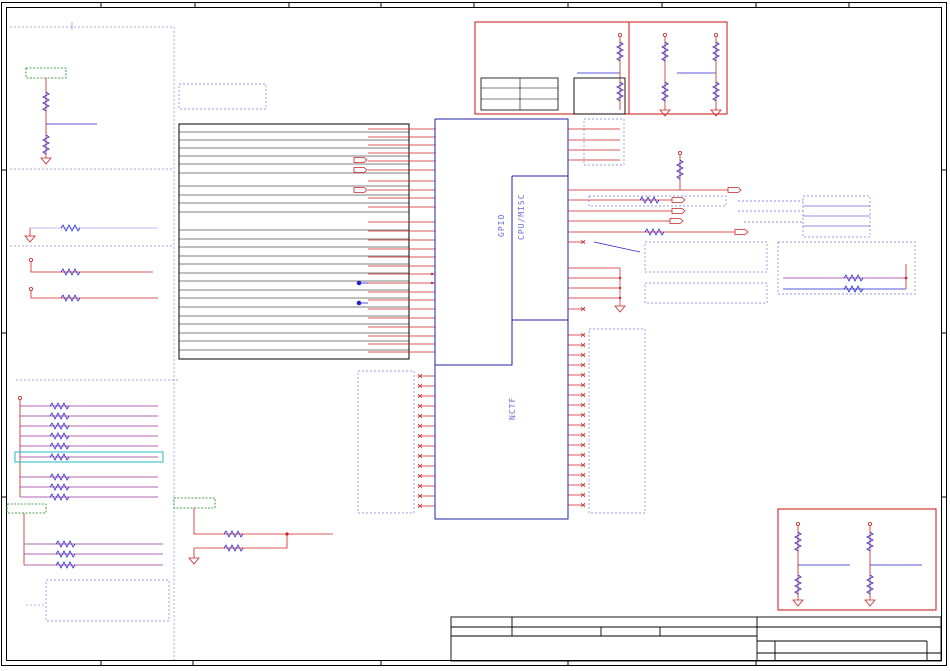 The image size is (950, 671). Describe the element at coordinates (804, 216) in the screenshot. I see `right-bus-box` at that location.